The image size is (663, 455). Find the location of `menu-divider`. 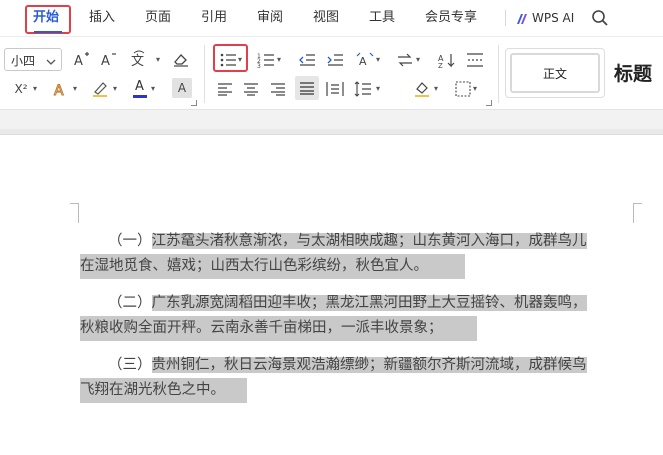

menu-divider is located at coordinates (505, 18).